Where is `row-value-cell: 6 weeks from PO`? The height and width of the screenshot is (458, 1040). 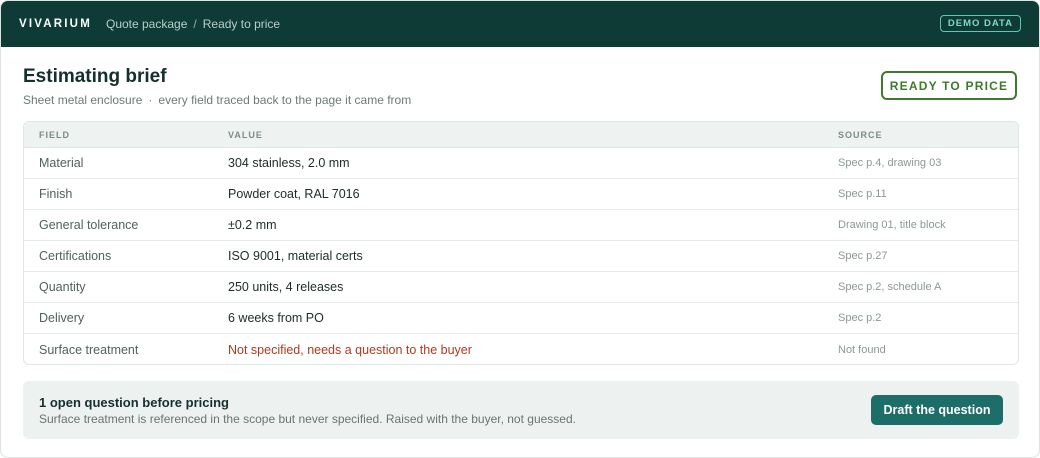
row-value-cell: 6 weeks from PO is located at coordinates (276, 318).